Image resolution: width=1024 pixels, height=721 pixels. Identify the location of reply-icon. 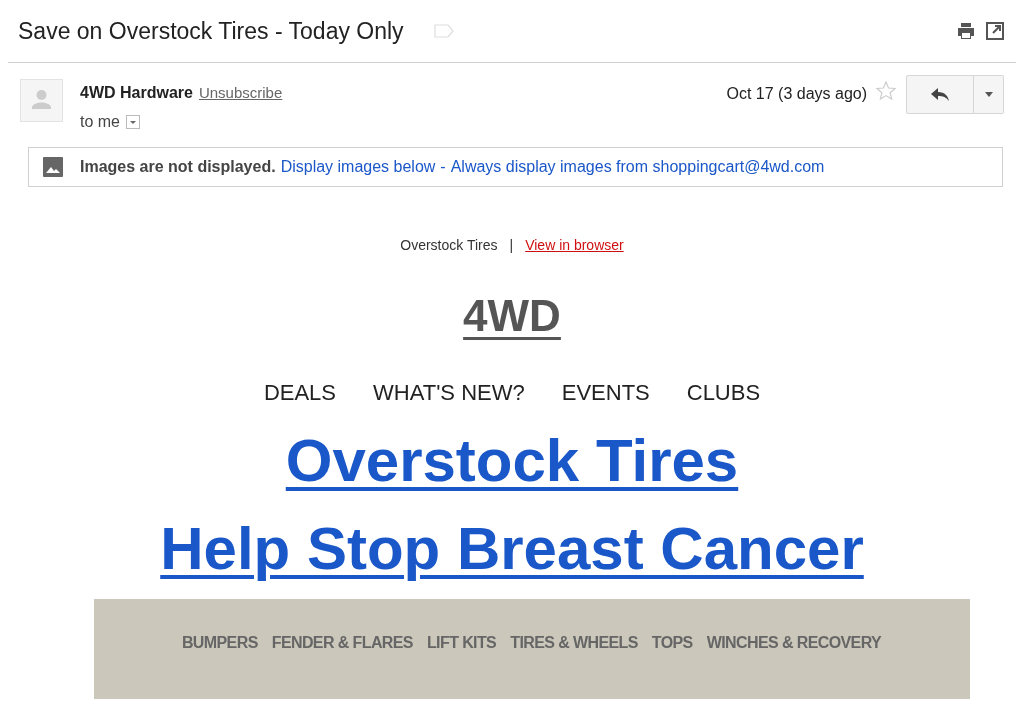
(940, 94).